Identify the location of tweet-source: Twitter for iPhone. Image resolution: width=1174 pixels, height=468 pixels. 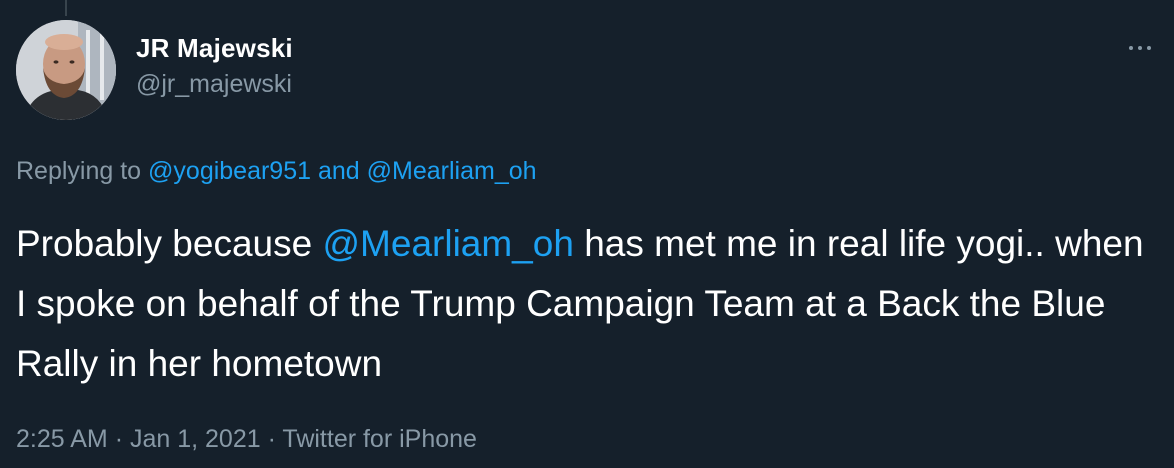
(379, 439).